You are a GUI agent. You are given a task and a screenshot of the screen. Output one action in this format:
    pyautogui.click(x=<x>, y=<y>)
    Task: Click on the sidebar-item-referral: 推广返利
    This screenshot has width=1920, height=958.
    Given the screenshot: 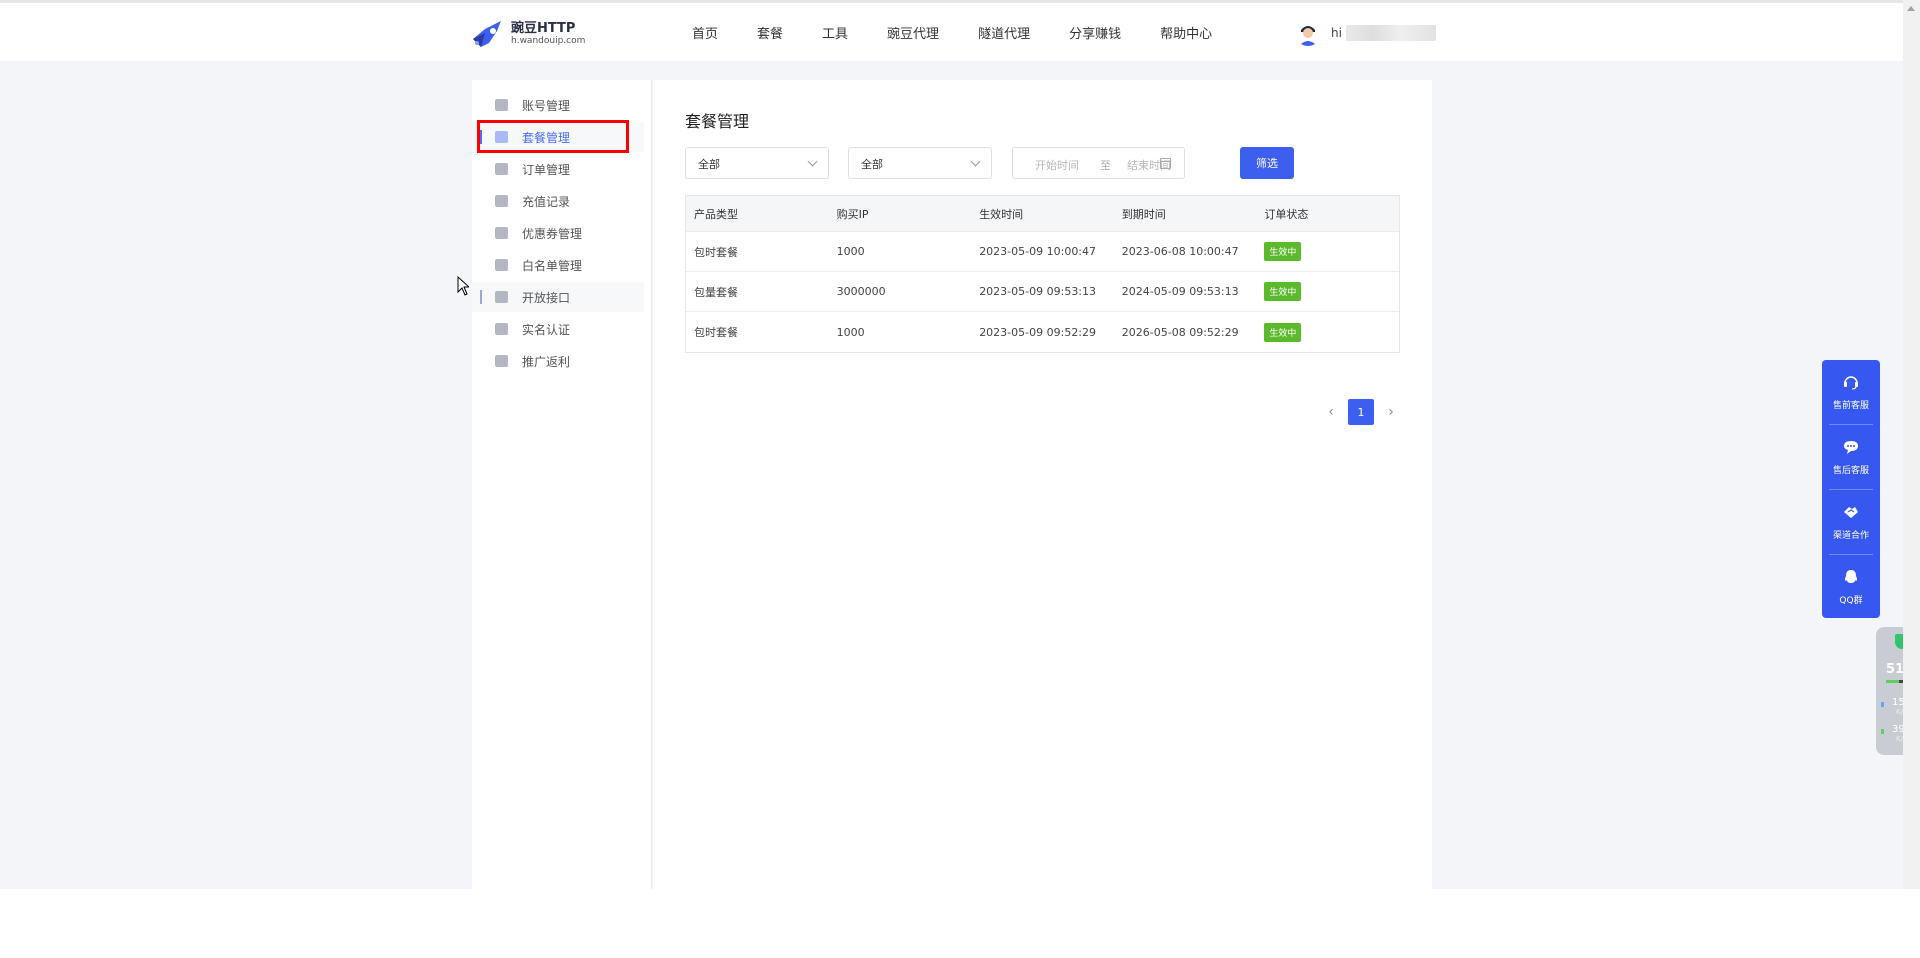 What is the action you would take?
    pyautogui.click(x=558, y=361)
    